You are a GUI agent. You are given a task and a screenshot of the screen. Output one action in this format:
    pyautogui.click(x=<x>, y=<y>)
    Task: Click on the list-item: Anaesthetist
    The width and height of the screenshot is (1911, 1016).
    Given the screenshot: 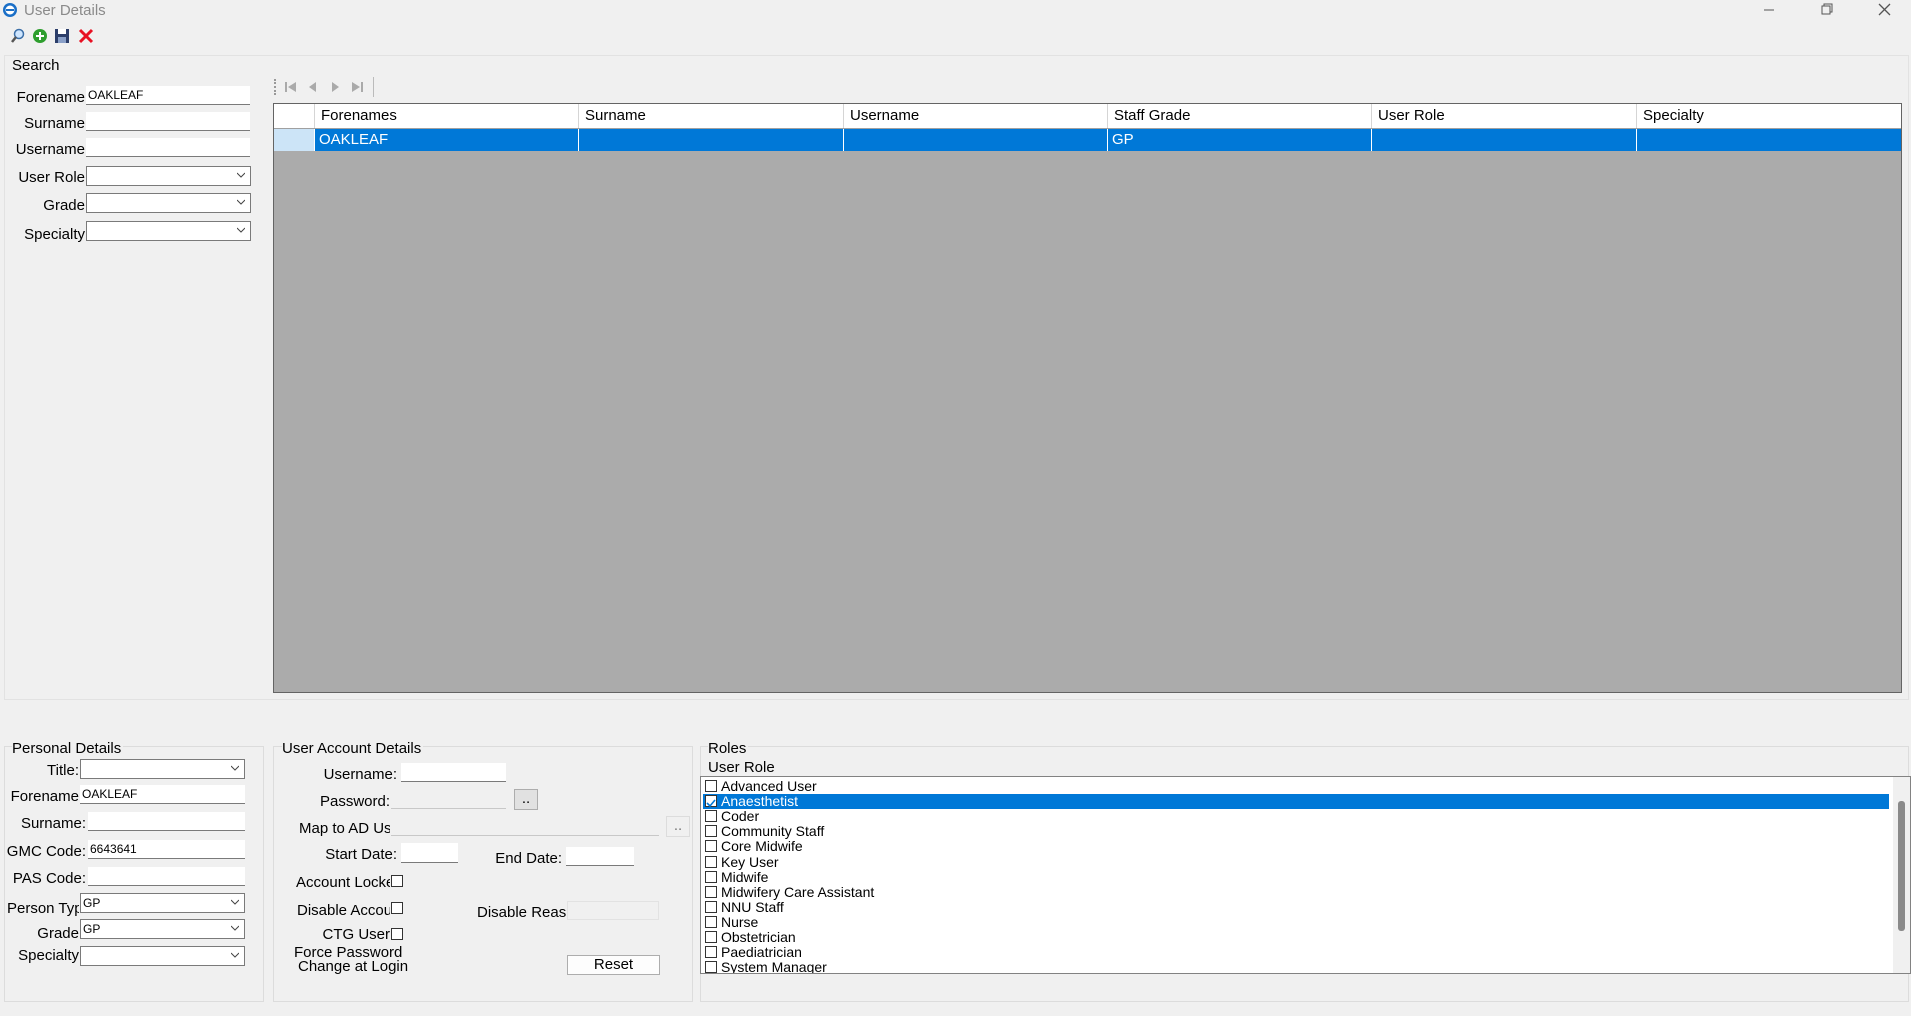 What is the action you would take?
    pyautogui.click(x=1296, y=801)
    